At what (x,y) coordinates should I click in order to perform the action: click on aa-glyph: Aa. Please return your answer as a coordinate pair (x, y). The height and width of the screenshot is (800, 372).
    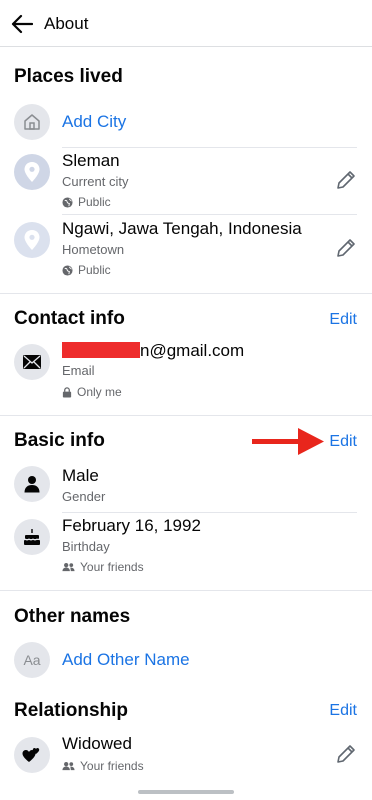
    Looking at the image, I should click on (32, 660).